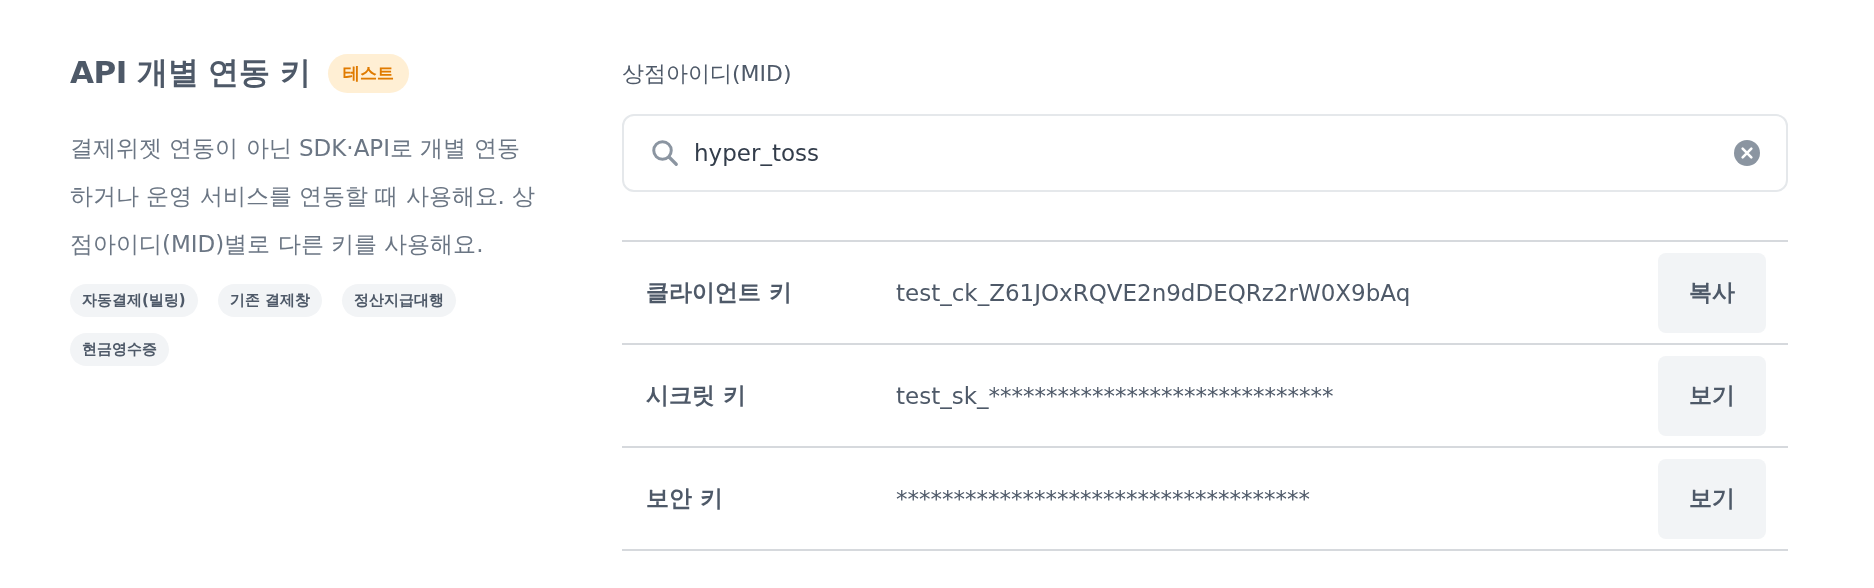 The width and height of the screenshot is (1874, 588). What do you see at coordinates (696, 395) in the screenshot?
I see `key-label: 시크릿 키` at bounding box center [696, 395].